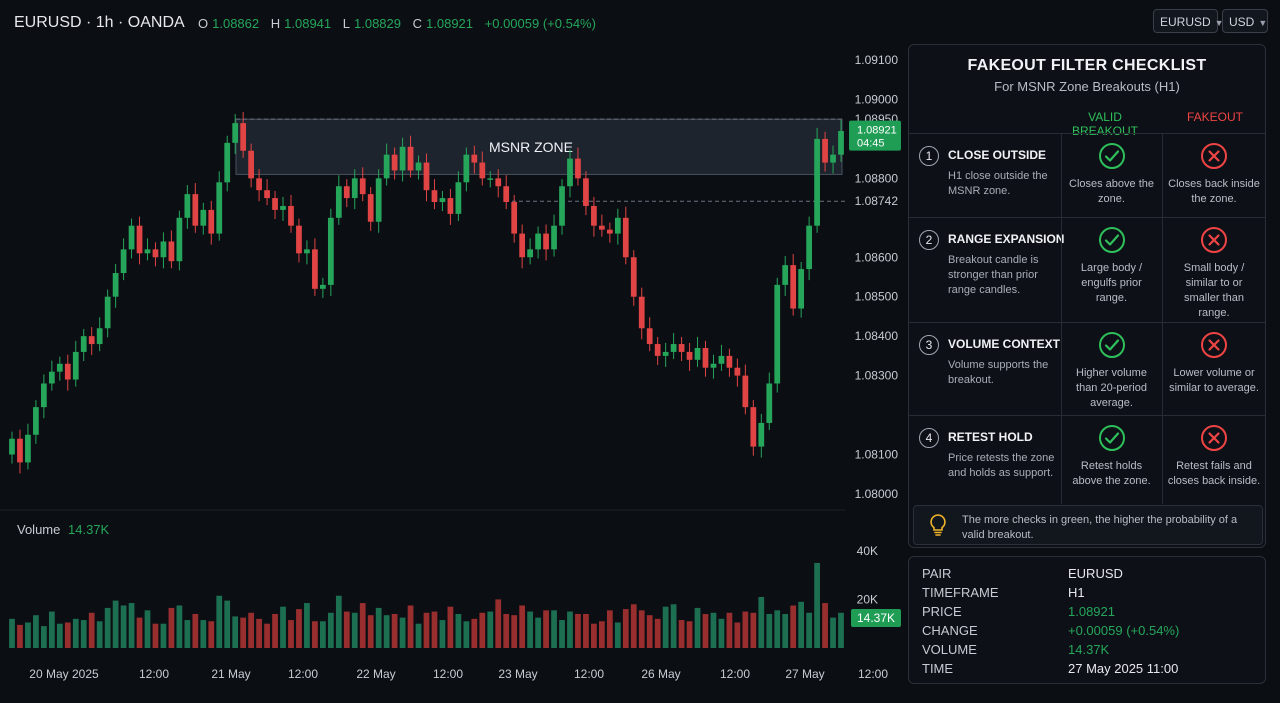 The height and width of the screenshot is (703, 1280). Describe the element at coordinates (998, 183) in the screenshot. I see `row-description: H1 close outside the MSNR zone.` at that location.